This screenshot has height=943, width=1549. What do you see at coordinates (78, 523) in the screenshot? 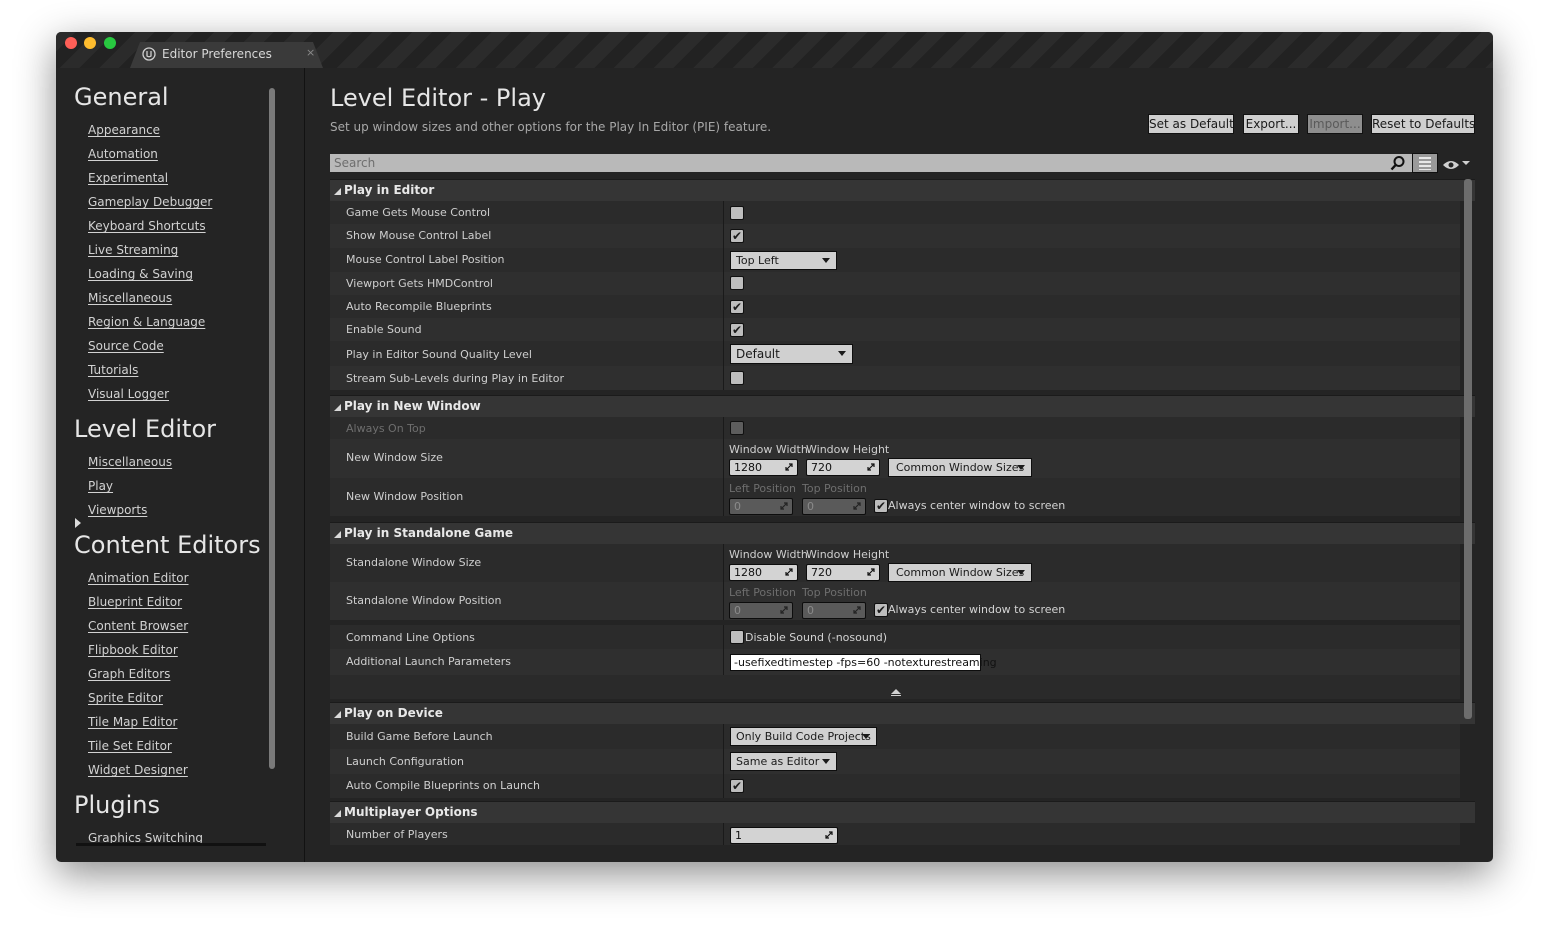
I see `selected-arrow-icon` at bounding box center [78, 523].